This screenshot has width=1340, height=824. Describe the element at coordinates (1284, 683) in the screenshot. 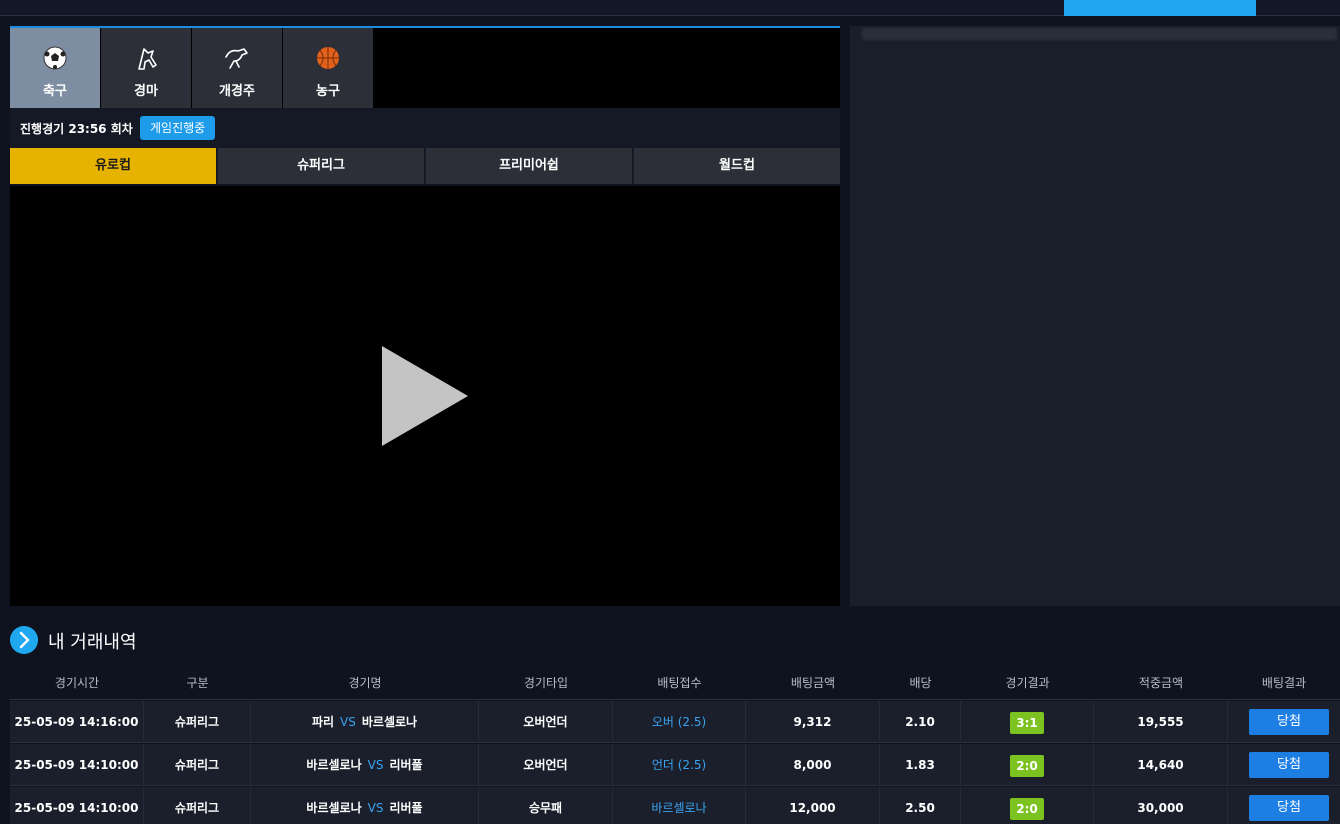

I see `col-result: 배팅결과` at that location.